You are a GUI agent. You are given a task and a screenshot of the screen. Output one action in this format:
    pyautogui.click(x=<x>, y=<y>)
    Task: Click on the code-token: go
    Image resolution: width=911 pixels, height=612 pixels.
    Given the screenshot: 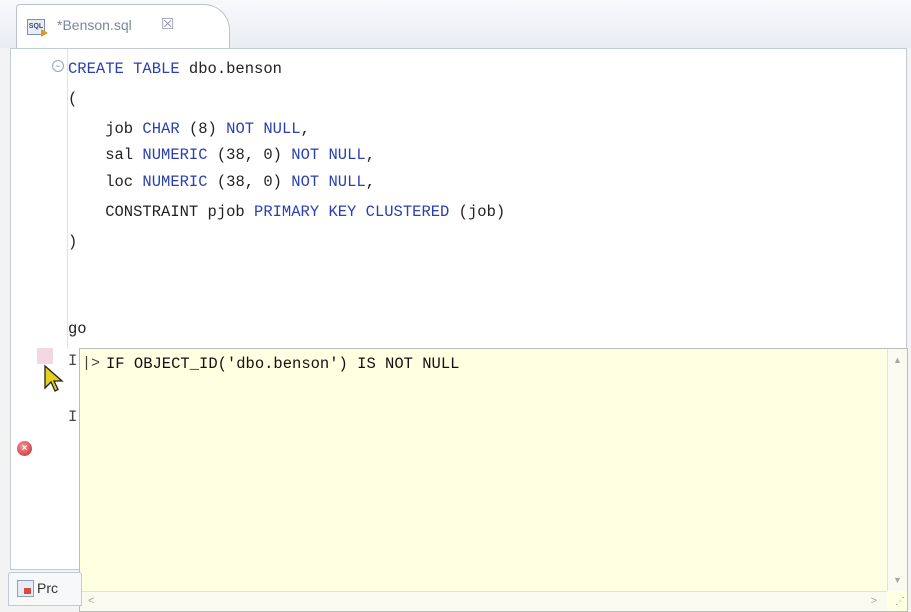 What is the action you would take?
    pyautogui.click(x=77, y=329)
    